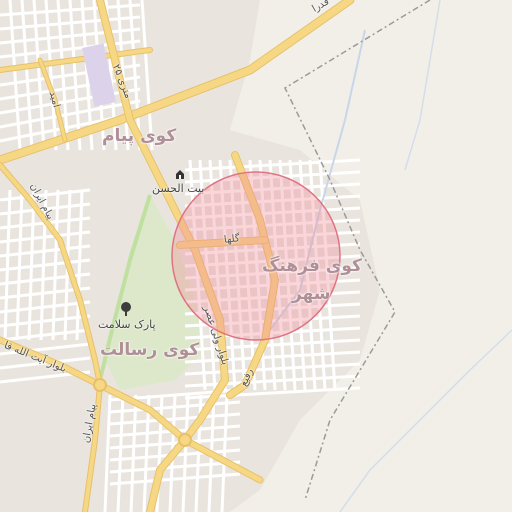 The image size is (512, 512). I want to click on canal-line, so click(422, 85).